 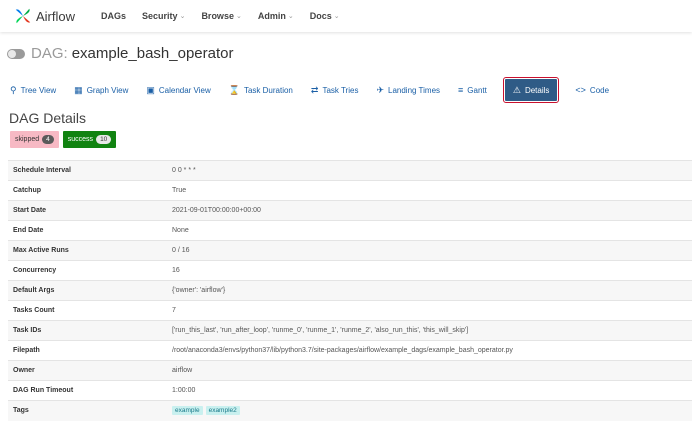 What do you see at coordinates (90, 410) in the screenshot?
I see `detail-key: Tags` at bounding box center [90, 410].